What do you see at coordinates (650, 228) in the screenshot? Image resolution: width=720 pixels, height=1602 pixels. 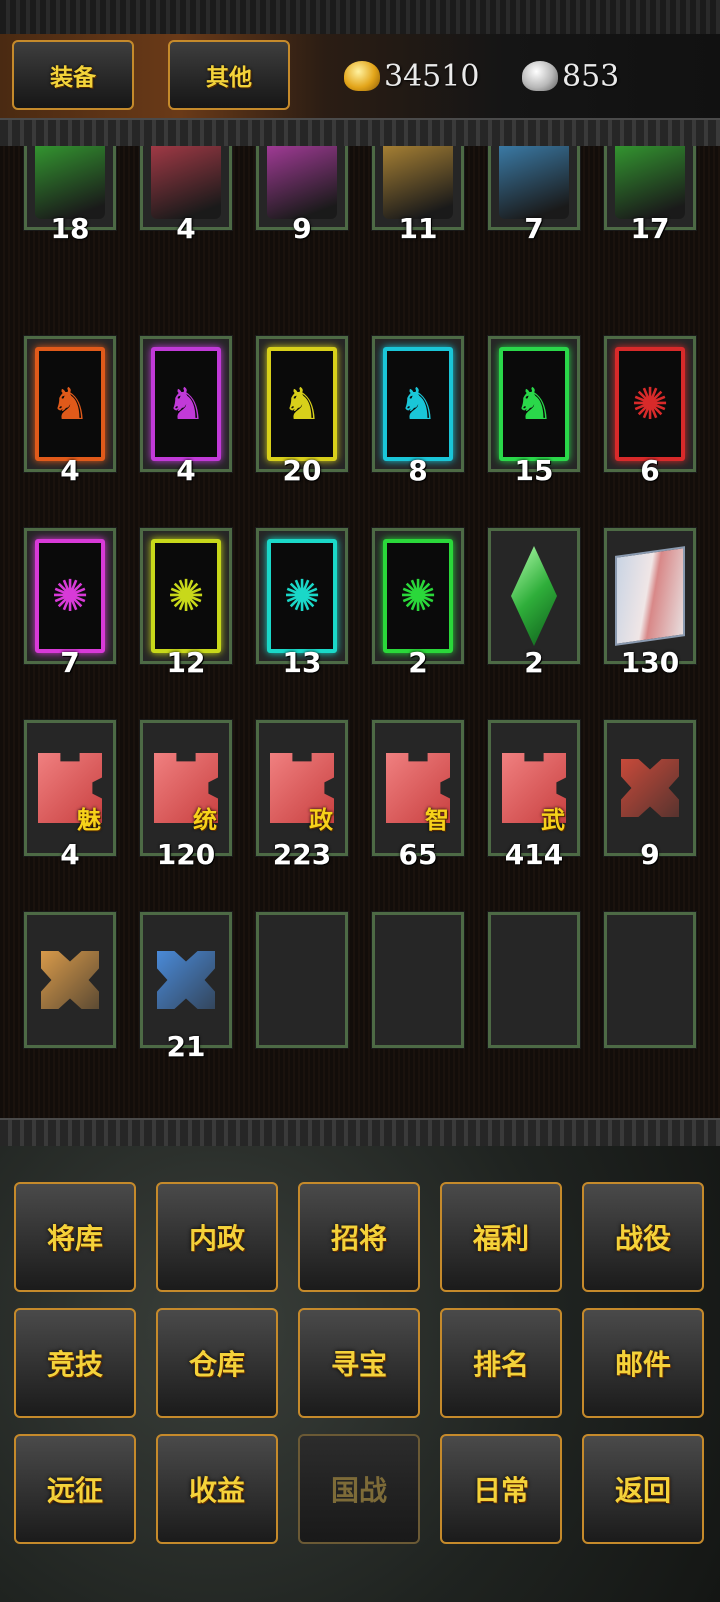 I see `item-count: 17` at bounding box center [650, 228].